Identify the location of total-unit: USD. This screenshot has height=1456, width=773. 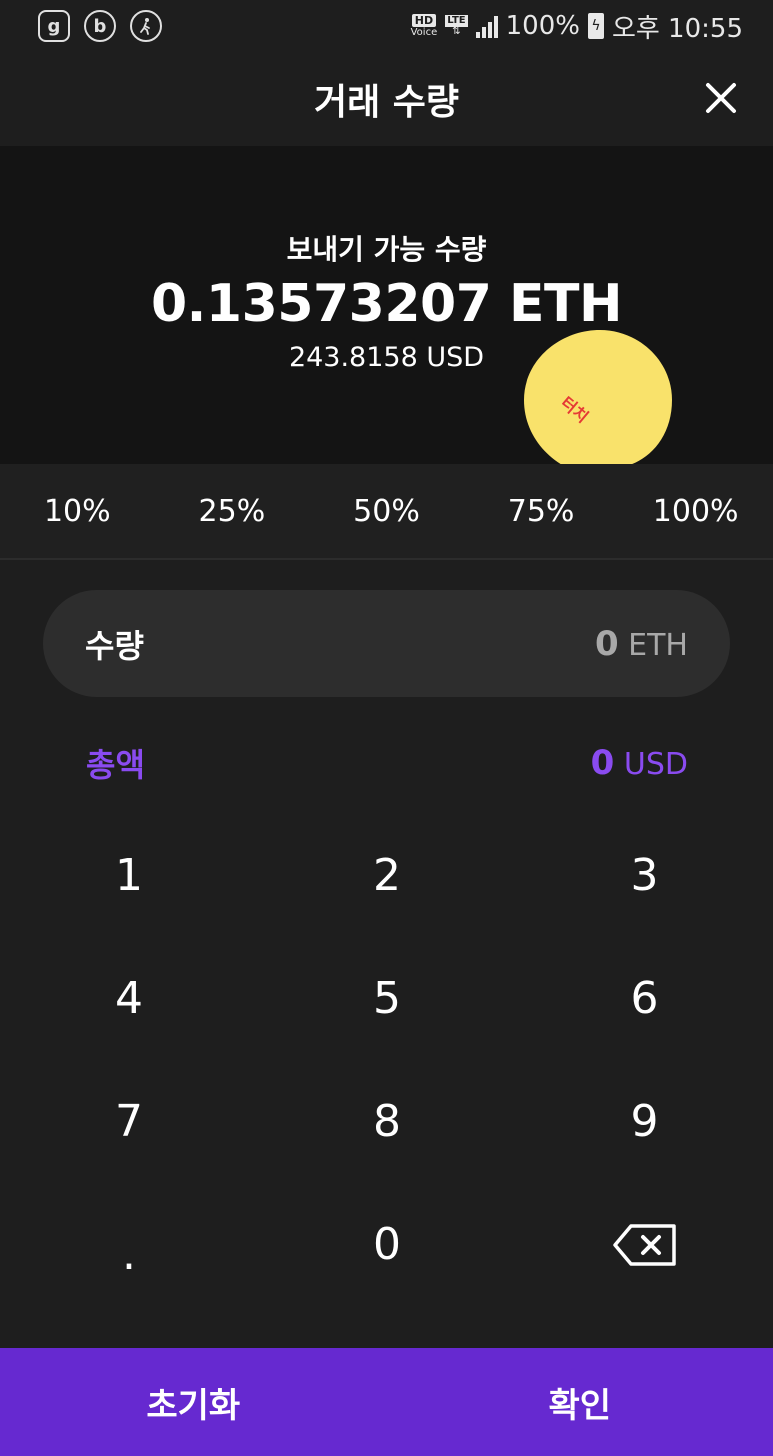
(655, 764).